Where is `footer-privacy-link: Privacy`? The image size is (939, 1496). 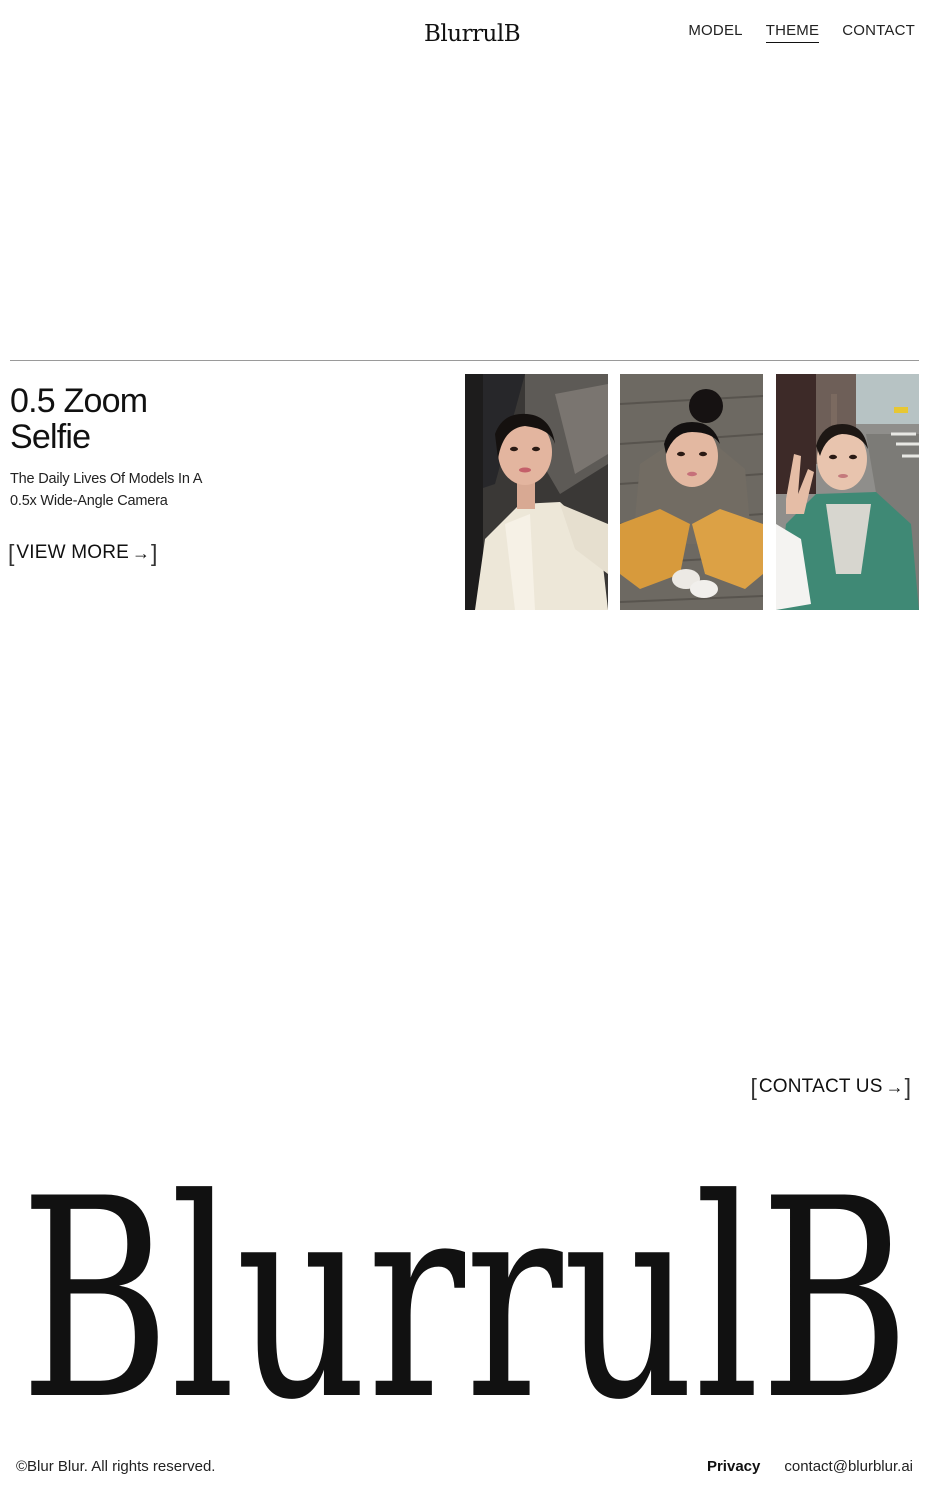
footer-privacy-link: Privacy is located at coordinates (733, 1466).